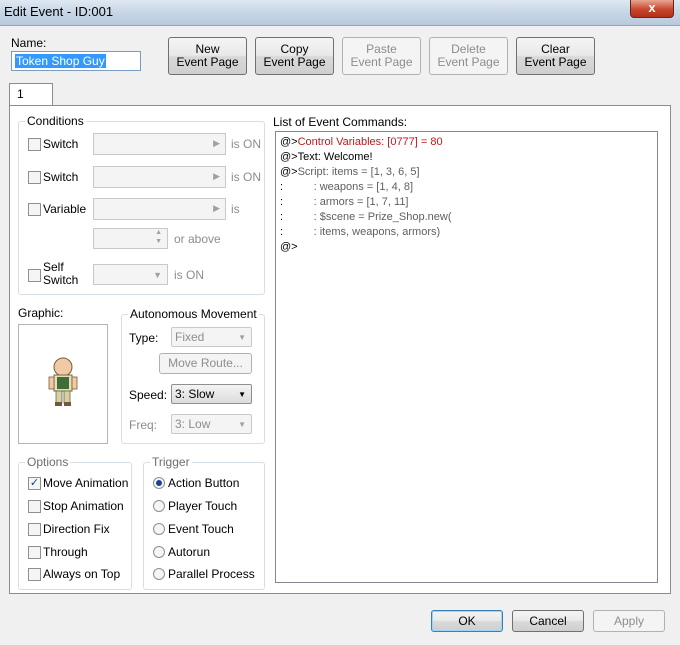  I want to click on command-text: Text: Welcome!, so click(335, 157).